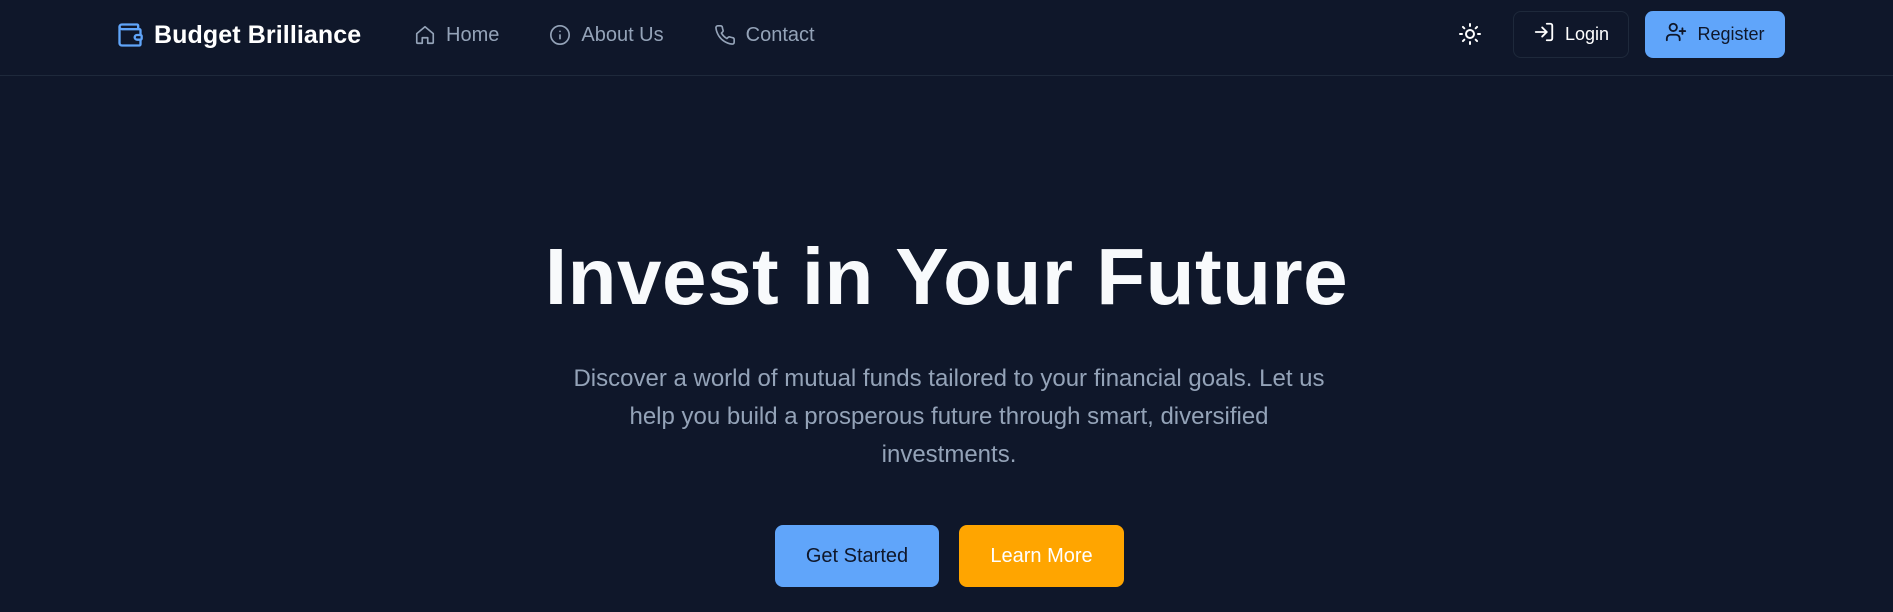  I want to click on main-nav: Home About Us Contact, so click(614, 35).